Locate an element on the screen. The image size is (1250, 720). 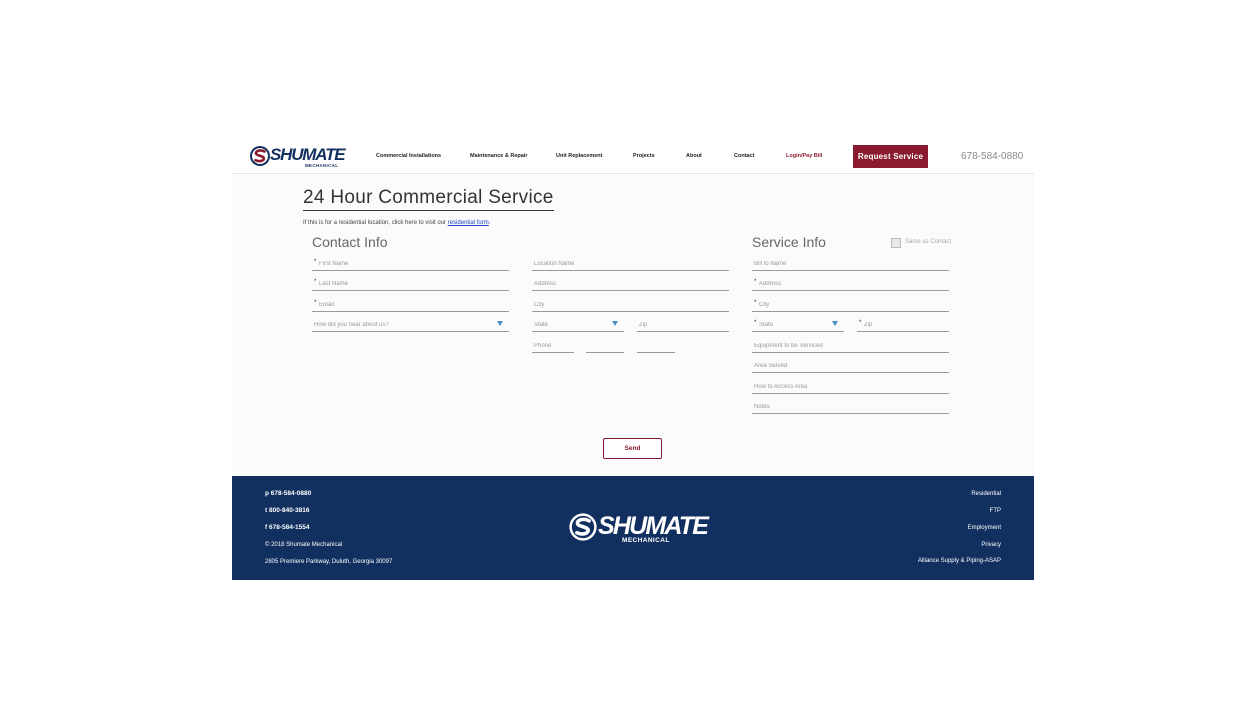
footer-link-employment: Employment is located at coordinates (984, 528).